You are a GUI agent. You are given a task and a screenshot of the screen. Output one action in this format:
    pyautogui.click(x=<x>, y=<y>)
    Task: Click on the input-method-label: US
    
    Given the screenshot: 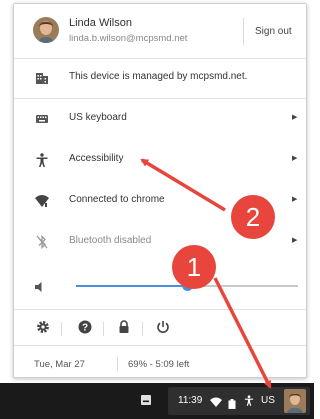 What is the action you would take?
    pyautogui.click(x=268, y=400)
    